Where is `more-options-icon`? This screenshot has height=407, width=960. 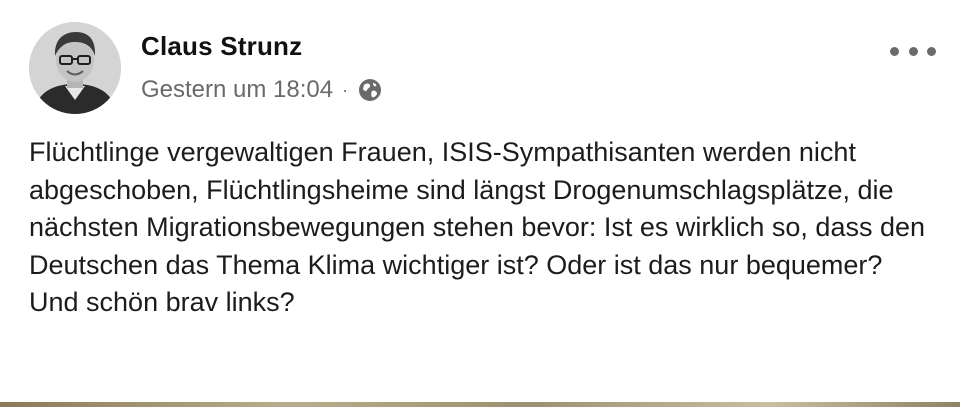
more-options-icon is located at coordinates (913, 51).